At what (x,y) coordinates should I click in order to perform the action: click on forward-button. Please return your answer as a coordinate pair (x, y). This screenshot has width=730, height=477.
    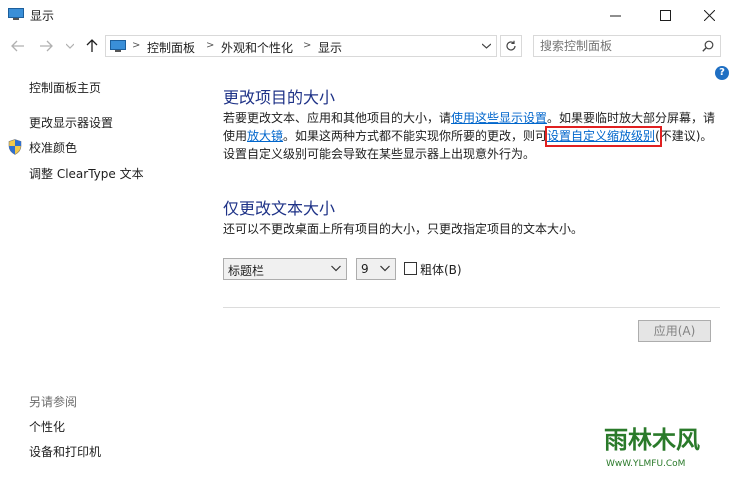
    Looking at the image, I should click on (46, 46).